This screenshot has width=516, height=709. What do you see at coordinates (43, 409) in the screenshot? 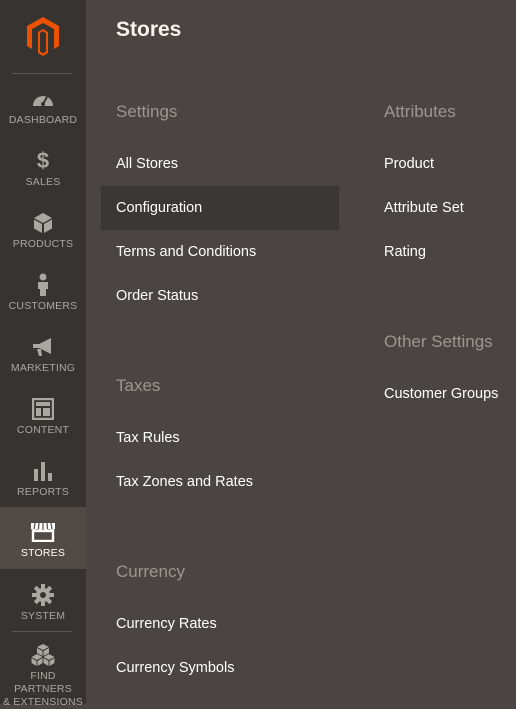
I see `layout-icon` at bounding box center [43, 409].